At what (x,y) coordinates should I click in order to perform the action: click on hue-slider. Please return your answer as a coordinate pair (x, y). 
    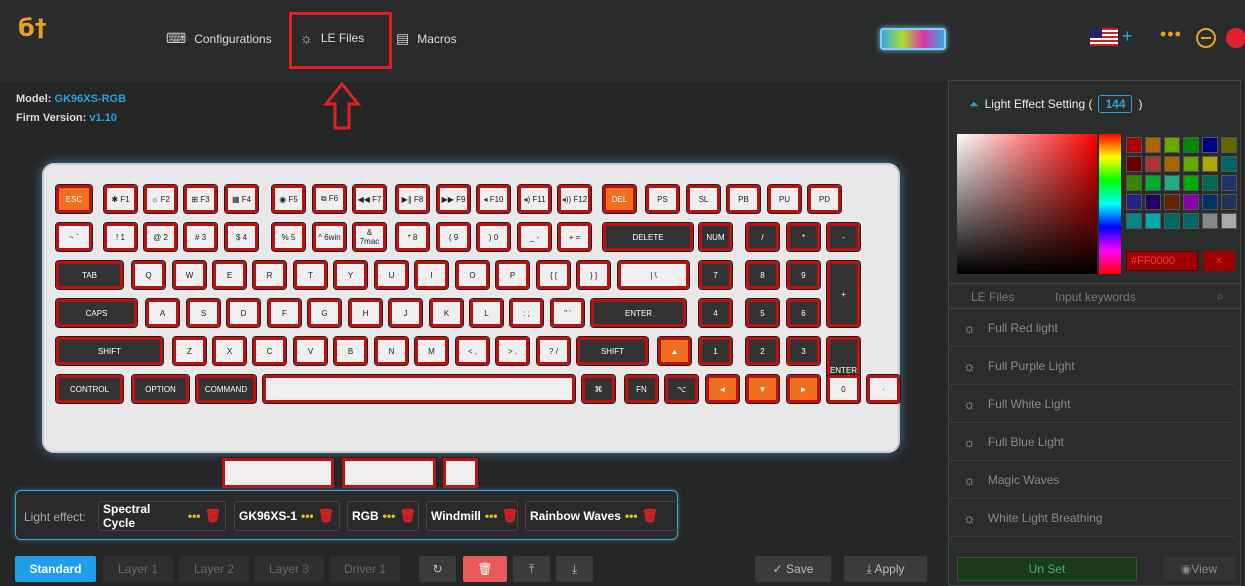
    Looking at the image, I should click on (1110, 204).